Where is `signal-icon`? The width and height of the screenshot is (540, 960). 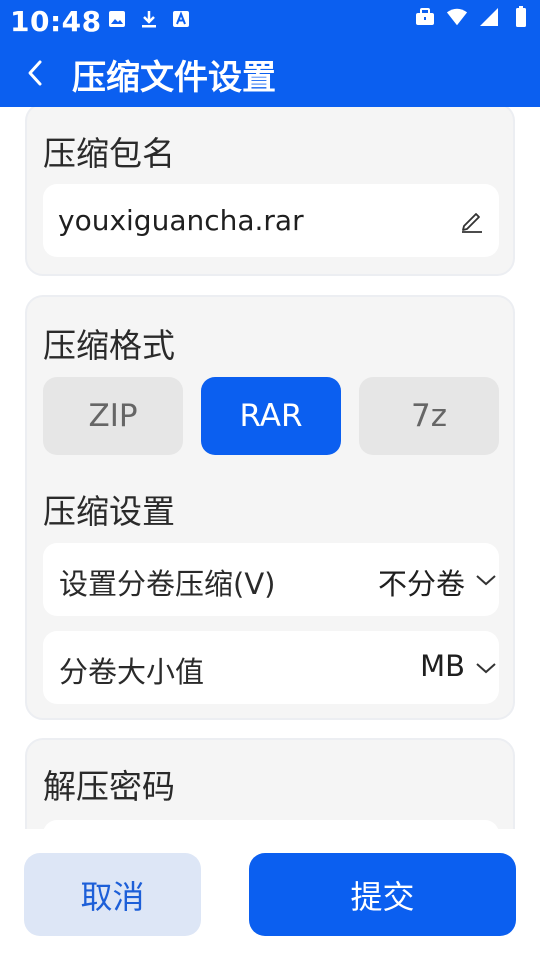 signal-icon is located at coordinates (489, 17).